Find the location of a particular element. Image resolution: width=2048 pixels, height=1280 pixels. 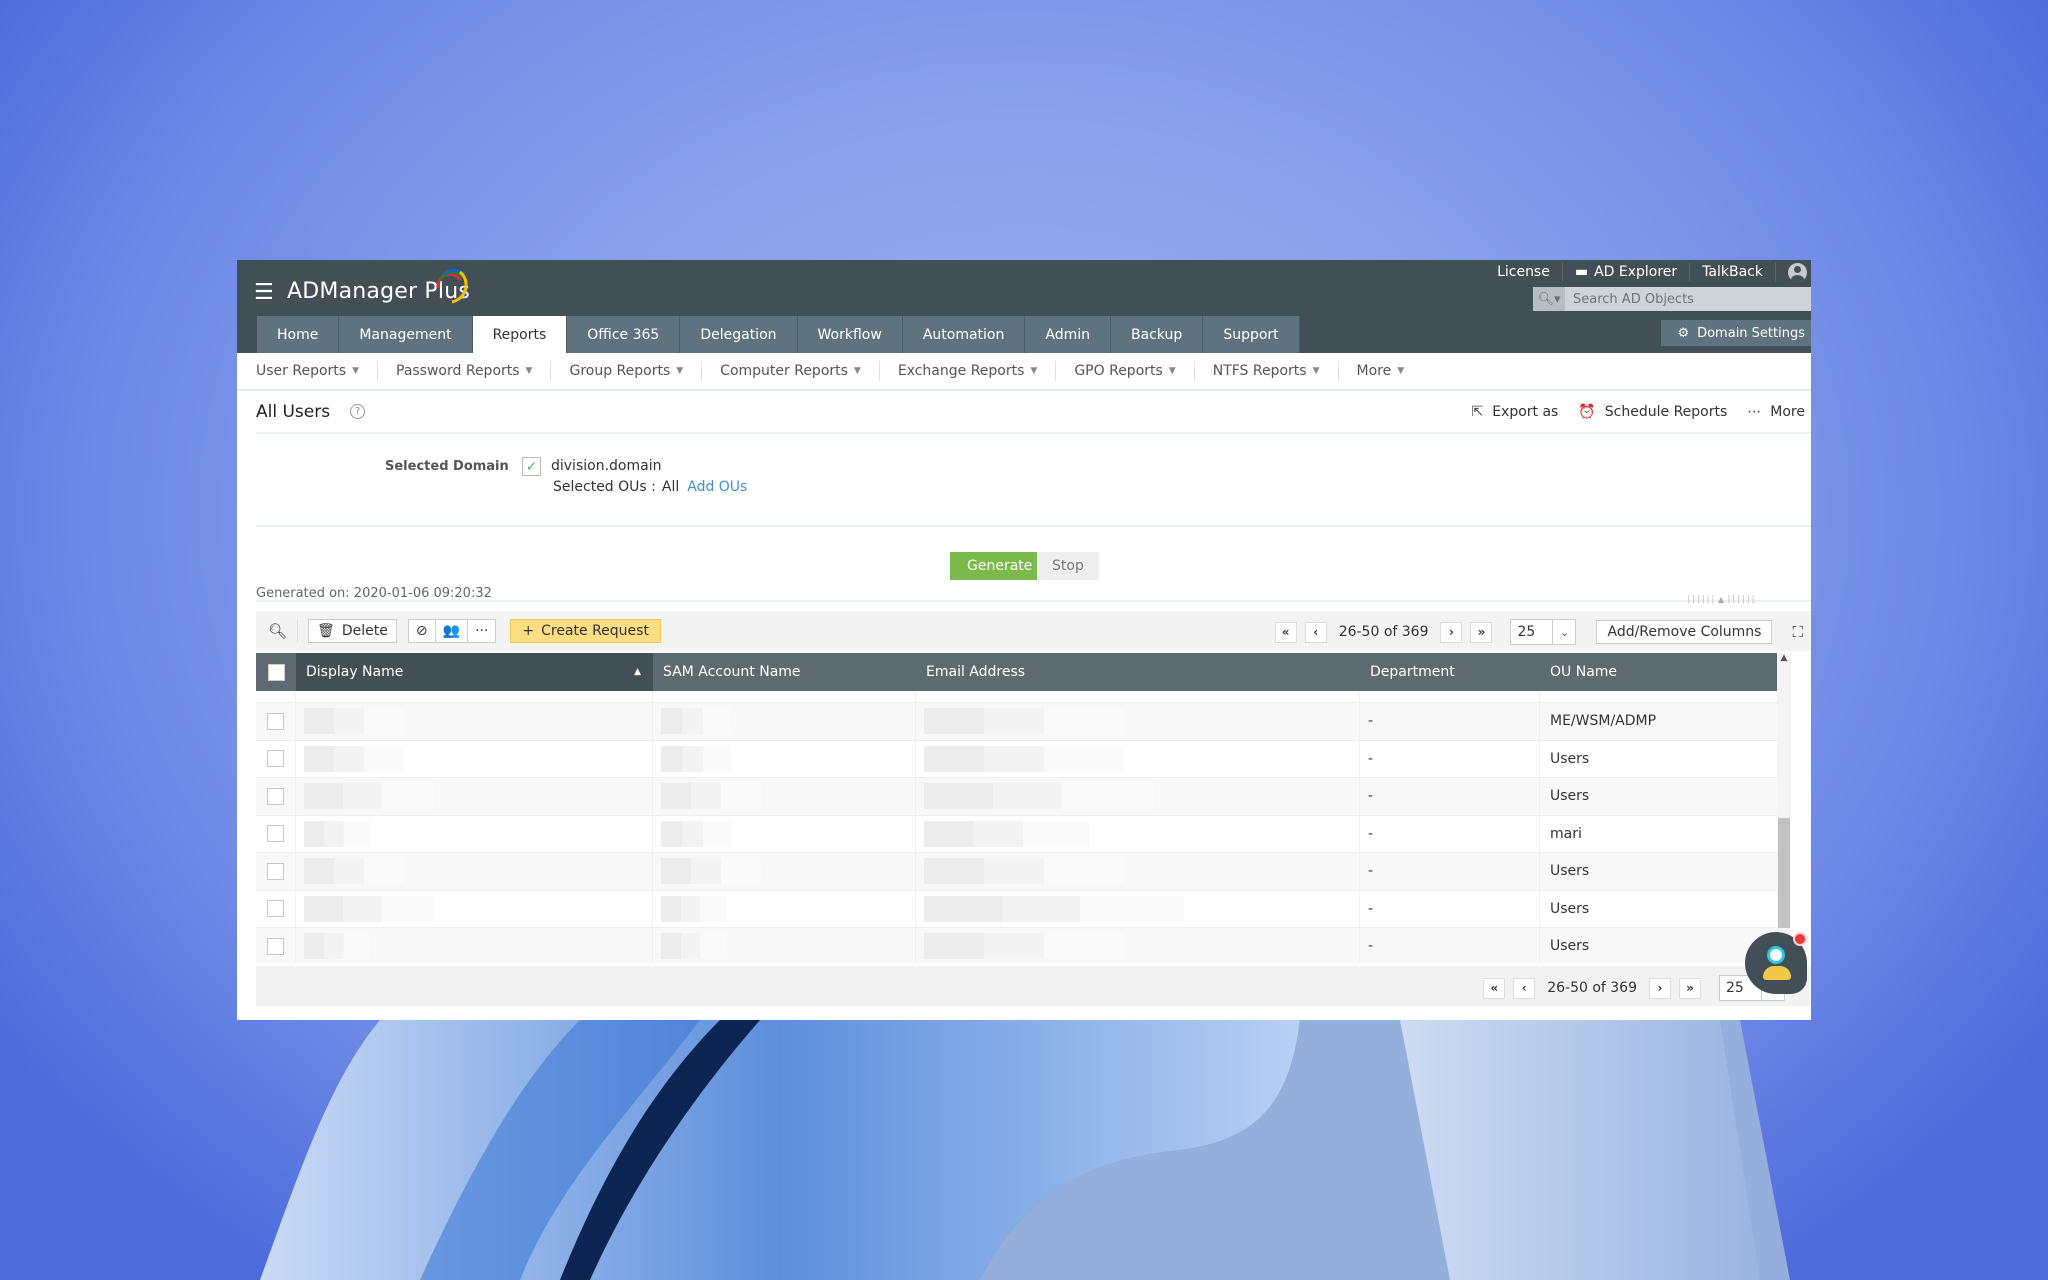

menu-ntfs-reports: NTFS Reports ▼ is located at coordinates (1267, 371).